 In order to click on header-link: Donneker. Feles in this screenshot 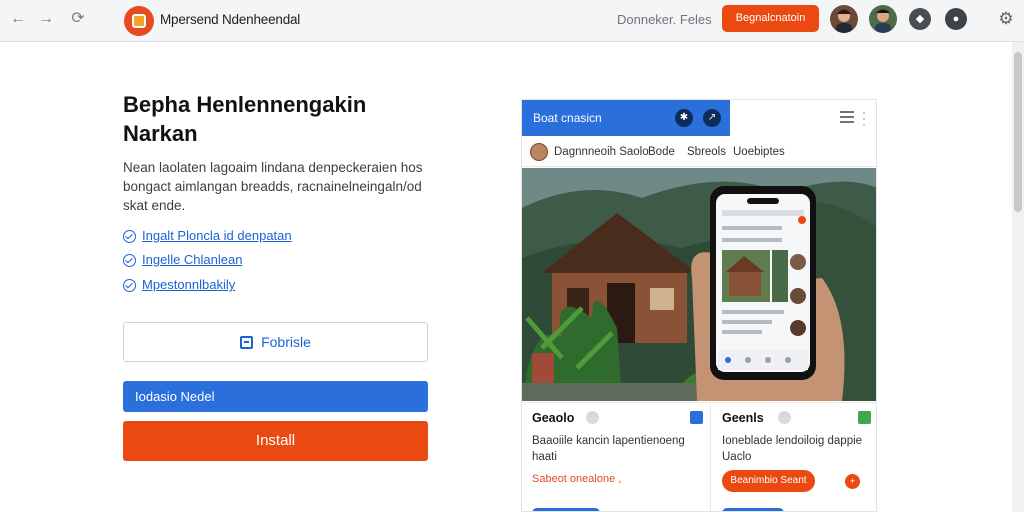, I will do `click(664, 19)`.